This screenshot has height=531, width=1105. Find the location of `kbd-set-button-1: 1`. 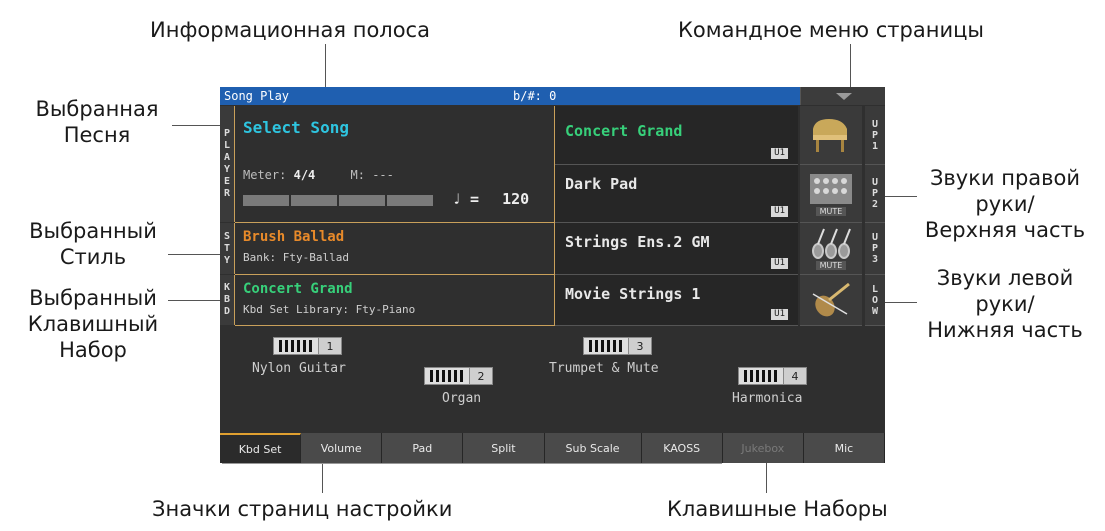

kbd-set-button-1: 1 is located at coordinates (307, 346).